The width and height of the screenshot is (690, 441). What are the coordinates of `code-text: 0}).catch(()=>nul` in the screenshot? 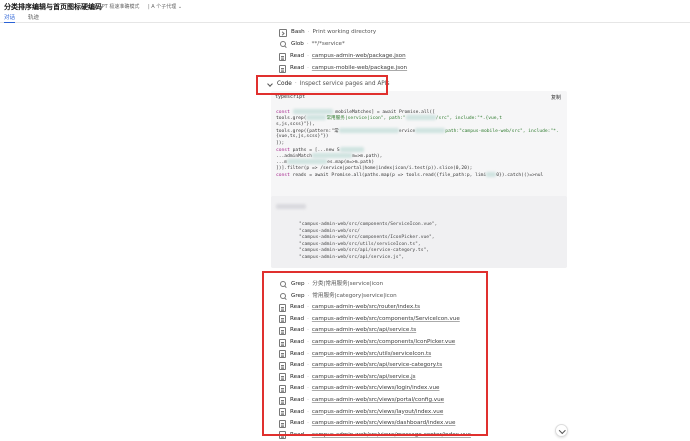 It's located at (520, 175).